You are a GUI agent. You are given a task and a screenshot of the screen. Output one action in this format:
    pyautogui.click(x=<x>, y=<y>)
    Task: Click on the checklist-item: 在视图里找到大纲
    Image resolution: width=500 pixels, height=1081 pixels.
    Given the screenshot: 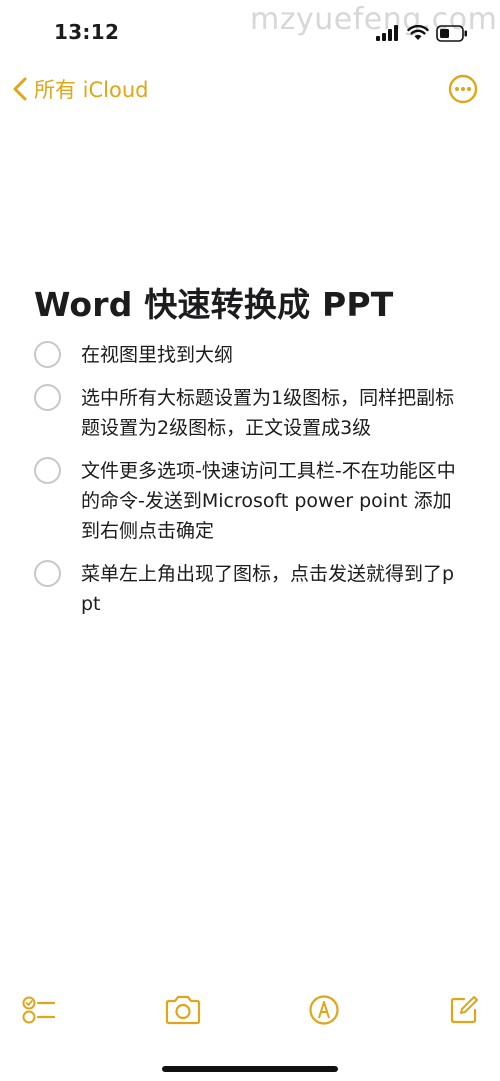 What is the action you would take?
    pyautogui.click(x=254, y=355)
    